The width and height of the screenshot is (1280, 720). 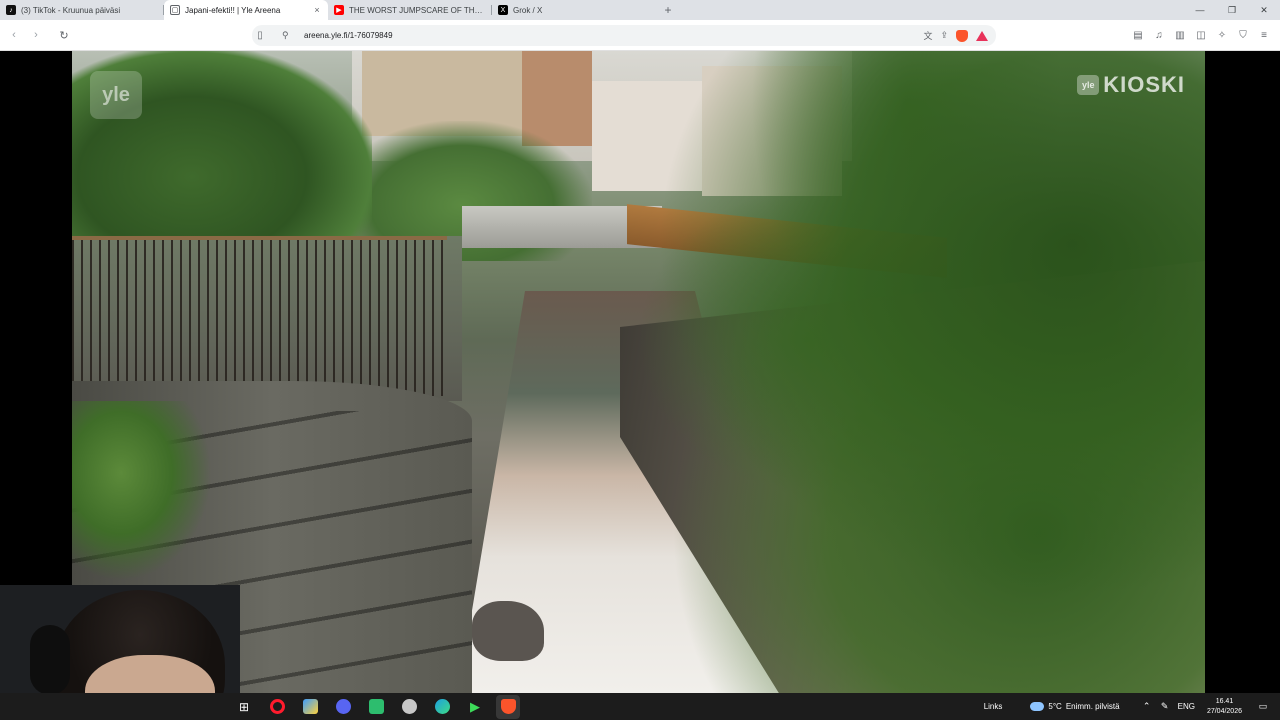 I want to click on tab-title: (3) TikTok - Kruunua päiväsi, so click(x=71, y=10).